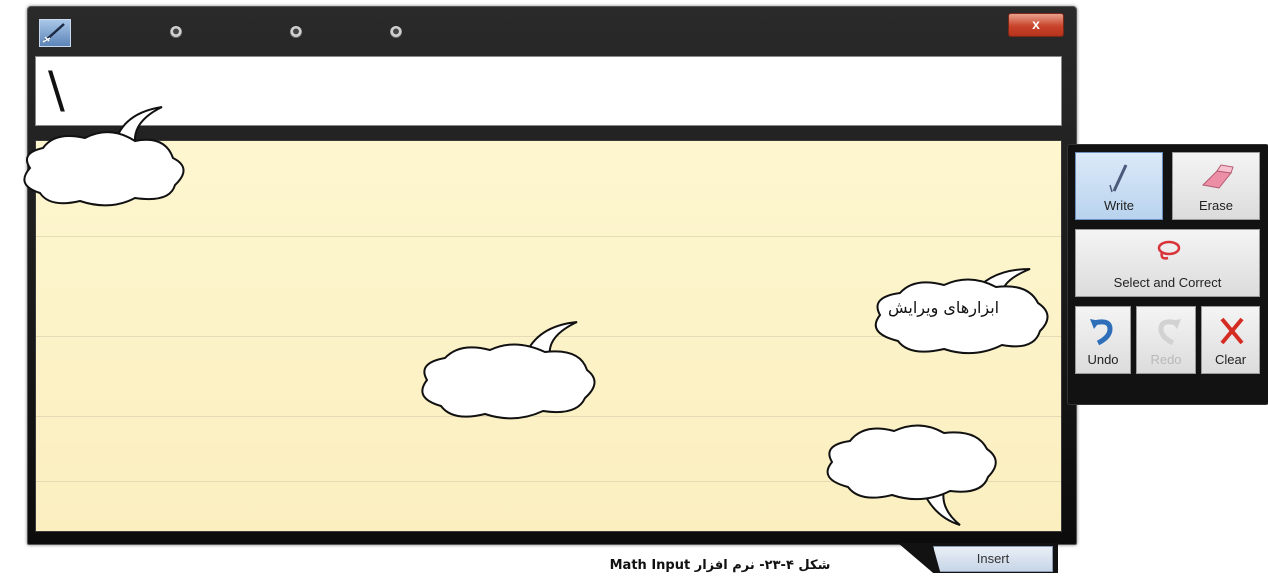  Describe the element at coordinates (1167, 282) in the screenshot. I see `select-and-correct-label: Select and Correct` at that location.